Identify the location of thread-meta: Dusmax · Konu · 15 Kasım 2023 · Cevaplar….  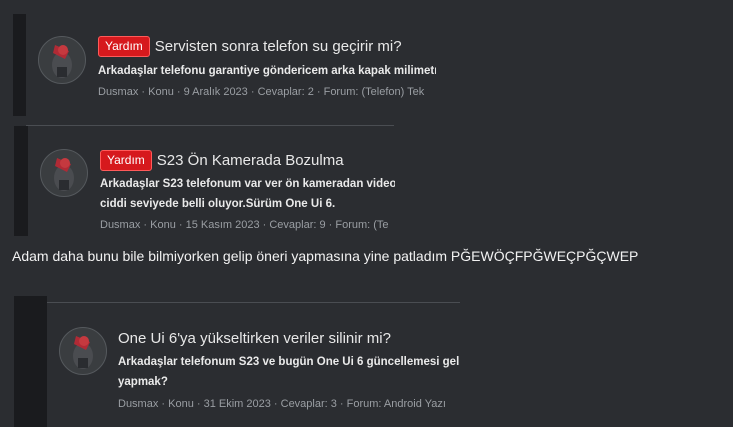
(244, 225).